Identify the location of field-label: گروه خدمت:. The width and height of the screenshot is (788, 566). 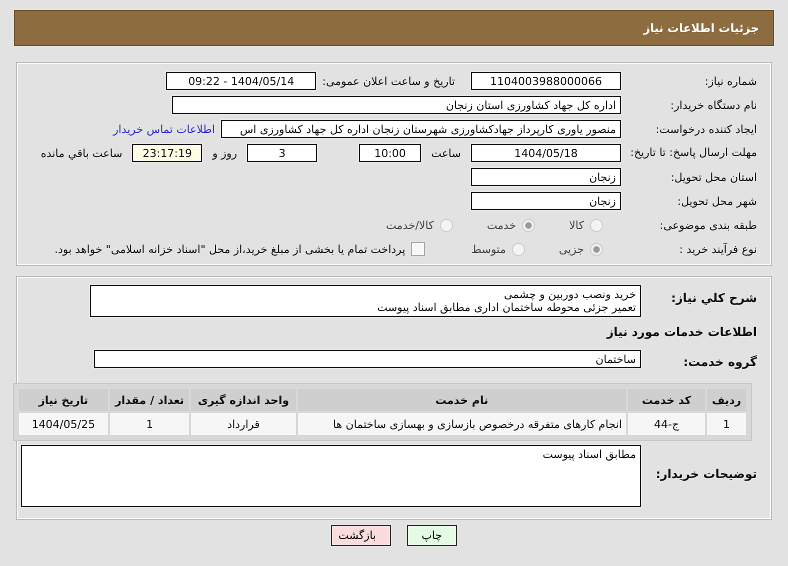
(719, 361).